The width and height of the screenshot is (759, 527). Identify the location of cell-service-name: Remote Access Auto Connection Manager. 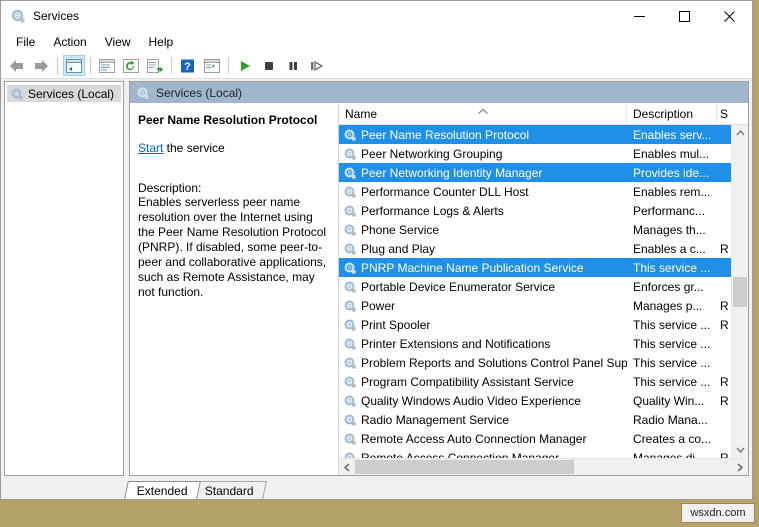
(483, 439).